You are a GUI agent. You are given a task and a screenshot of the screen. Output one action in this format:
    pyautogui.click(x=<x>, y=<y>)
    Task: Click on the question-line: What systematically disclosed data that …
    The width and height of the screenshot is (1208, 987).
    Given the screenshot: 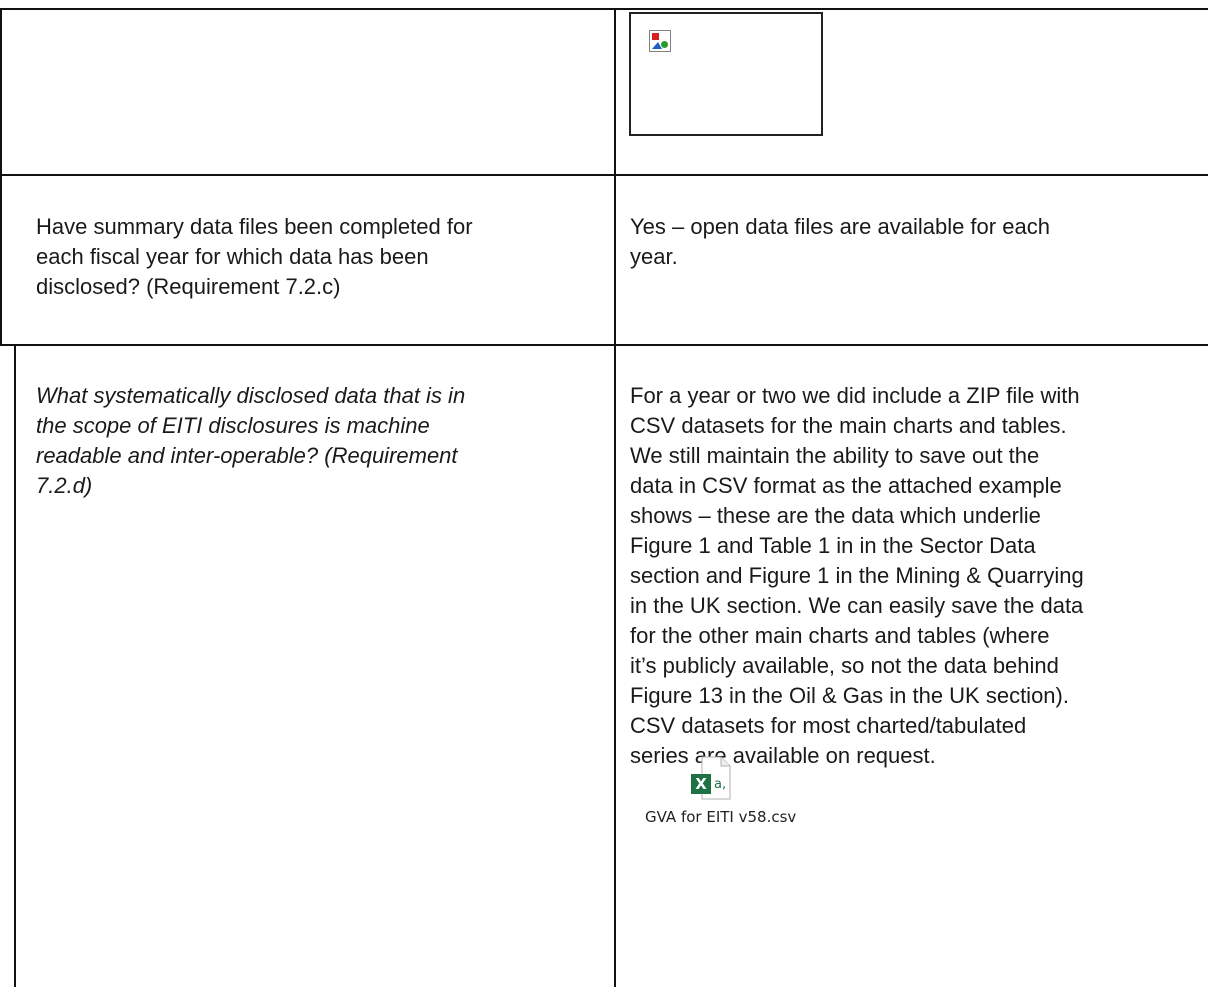 What is the action you would take?
    pyautogui.click(x=251, y=395)
    